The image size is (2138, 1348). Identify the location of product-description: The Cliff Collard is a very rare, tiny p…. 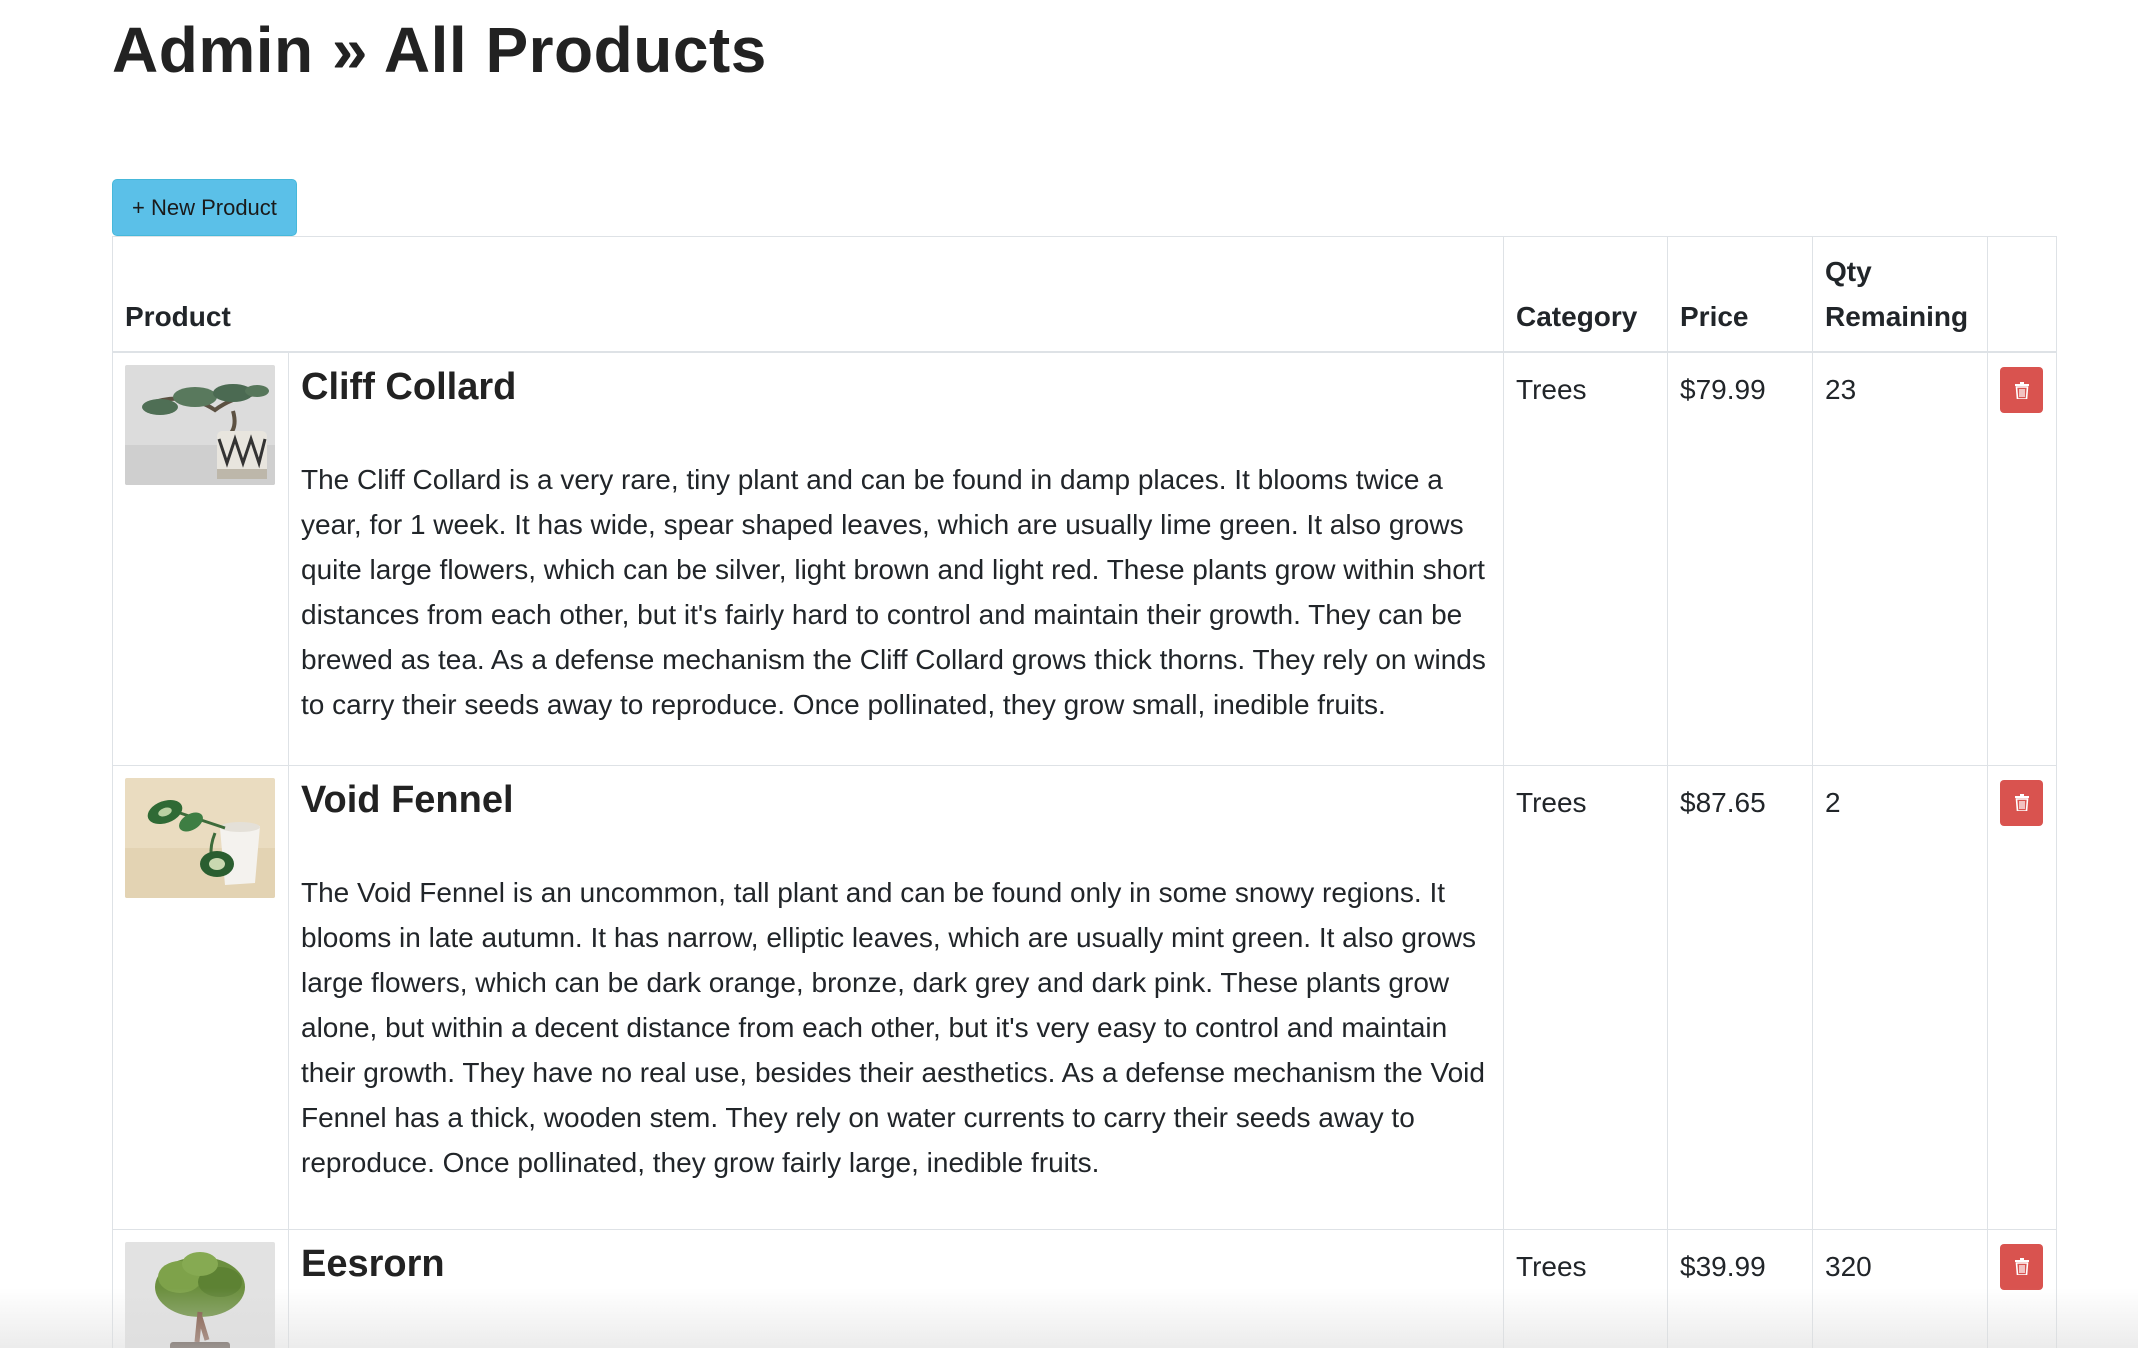
(893, 592).